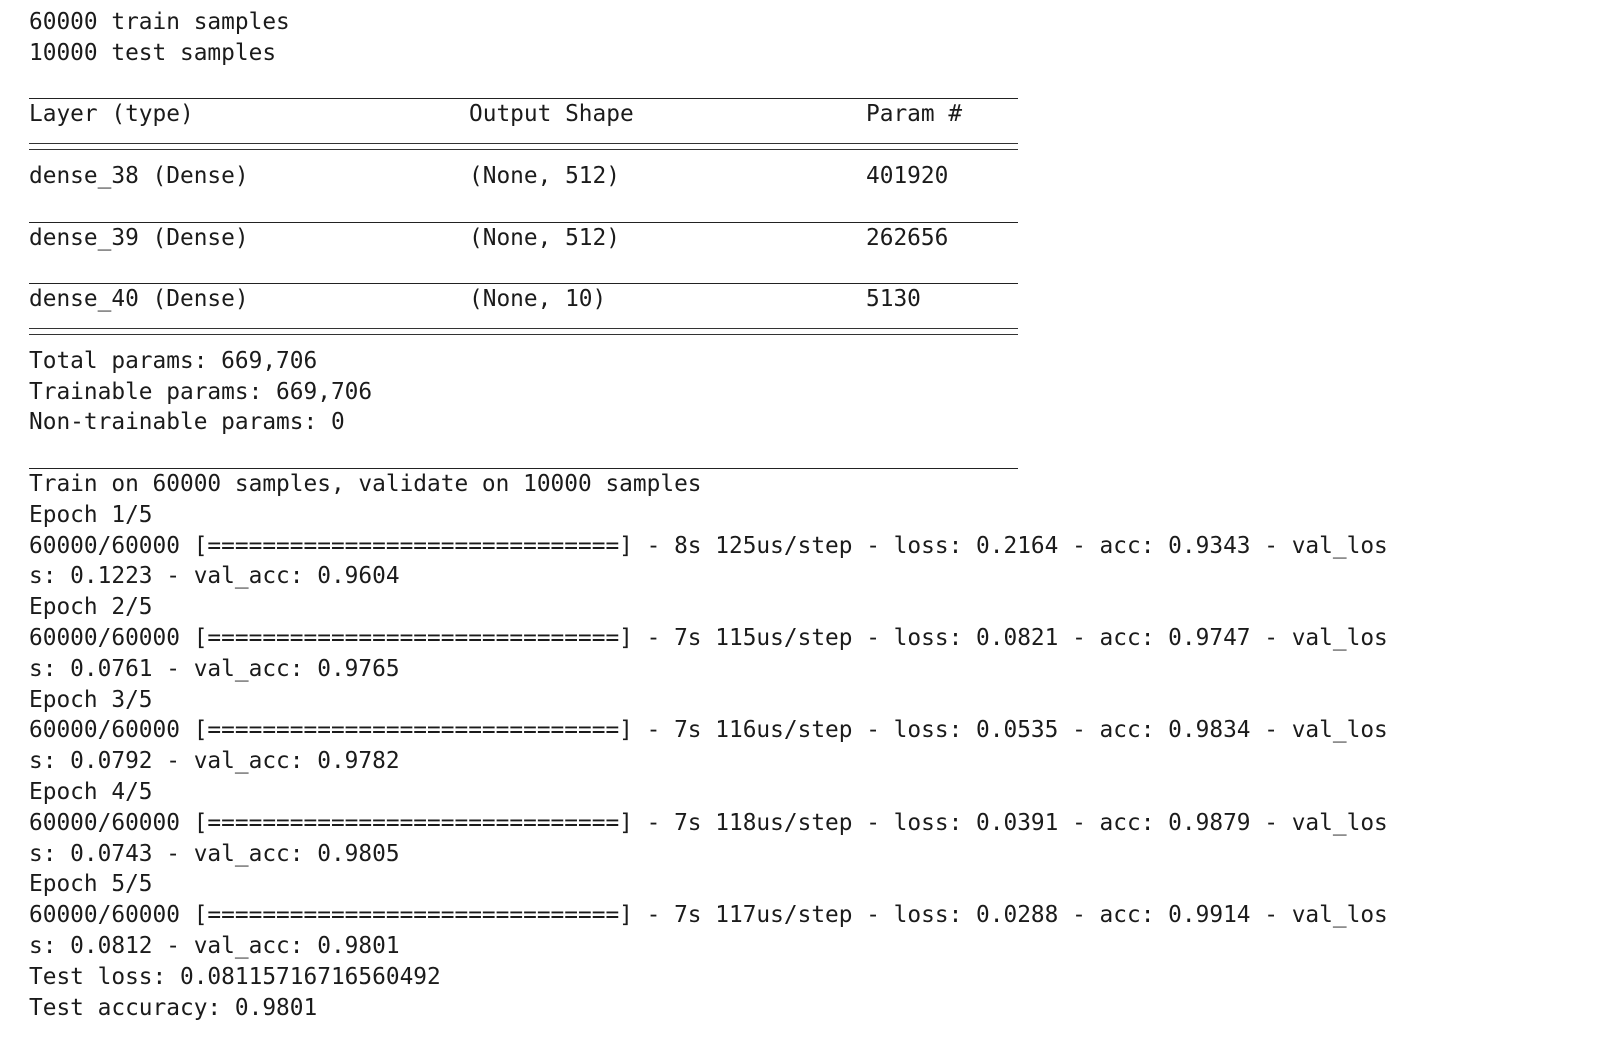 The image size is (1600, 1061). What do you see at coordinates (523, 453) in the screenshot?
I see `summary-bottom-rule` at bounding box center [523, 453].